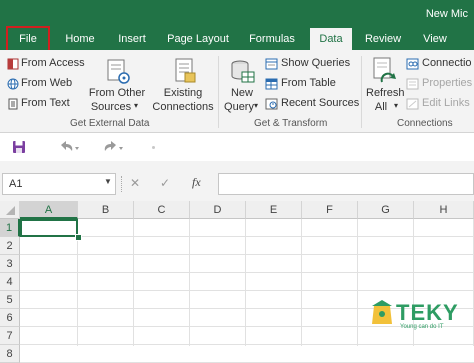 This screenshot has height=363, width=474. I want to click on select-all-corner, so click(10, 210).